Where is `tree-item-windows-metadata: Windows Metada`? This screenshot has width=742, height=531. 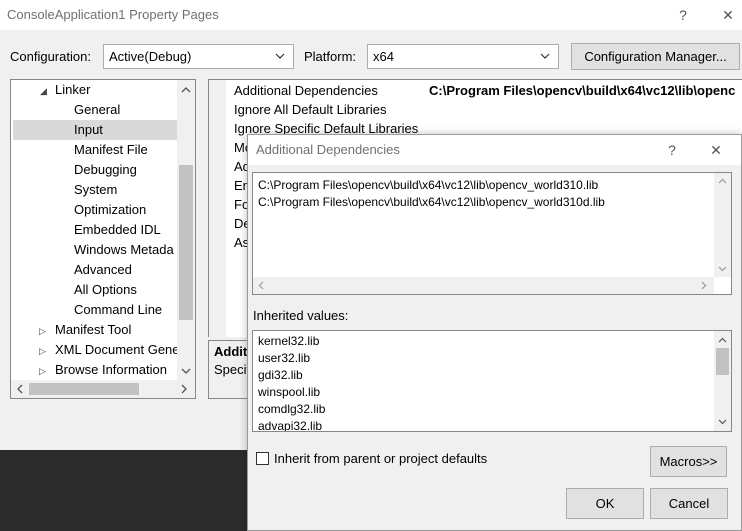
tree-item-windows-metadata: Windows Metada is located at coordinates (124, 250).